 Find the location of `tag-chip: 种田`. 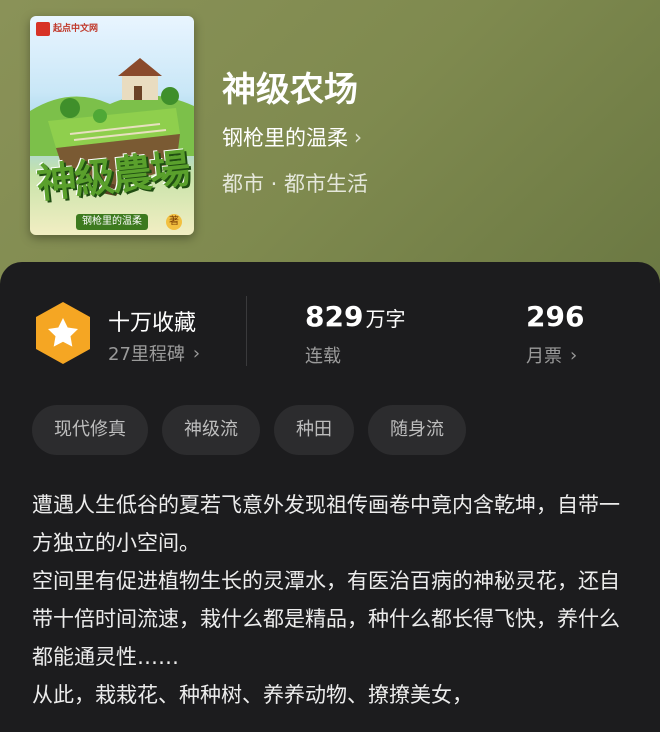

tag-chip: 种田 is located at coordinates (314, 430).